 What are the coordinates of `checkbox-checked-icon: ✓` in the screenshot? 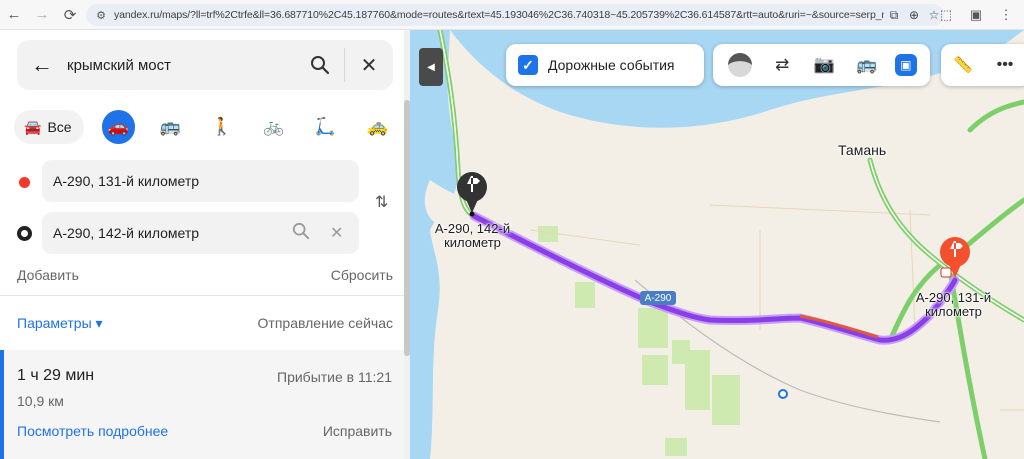 It's located at (528, 65).